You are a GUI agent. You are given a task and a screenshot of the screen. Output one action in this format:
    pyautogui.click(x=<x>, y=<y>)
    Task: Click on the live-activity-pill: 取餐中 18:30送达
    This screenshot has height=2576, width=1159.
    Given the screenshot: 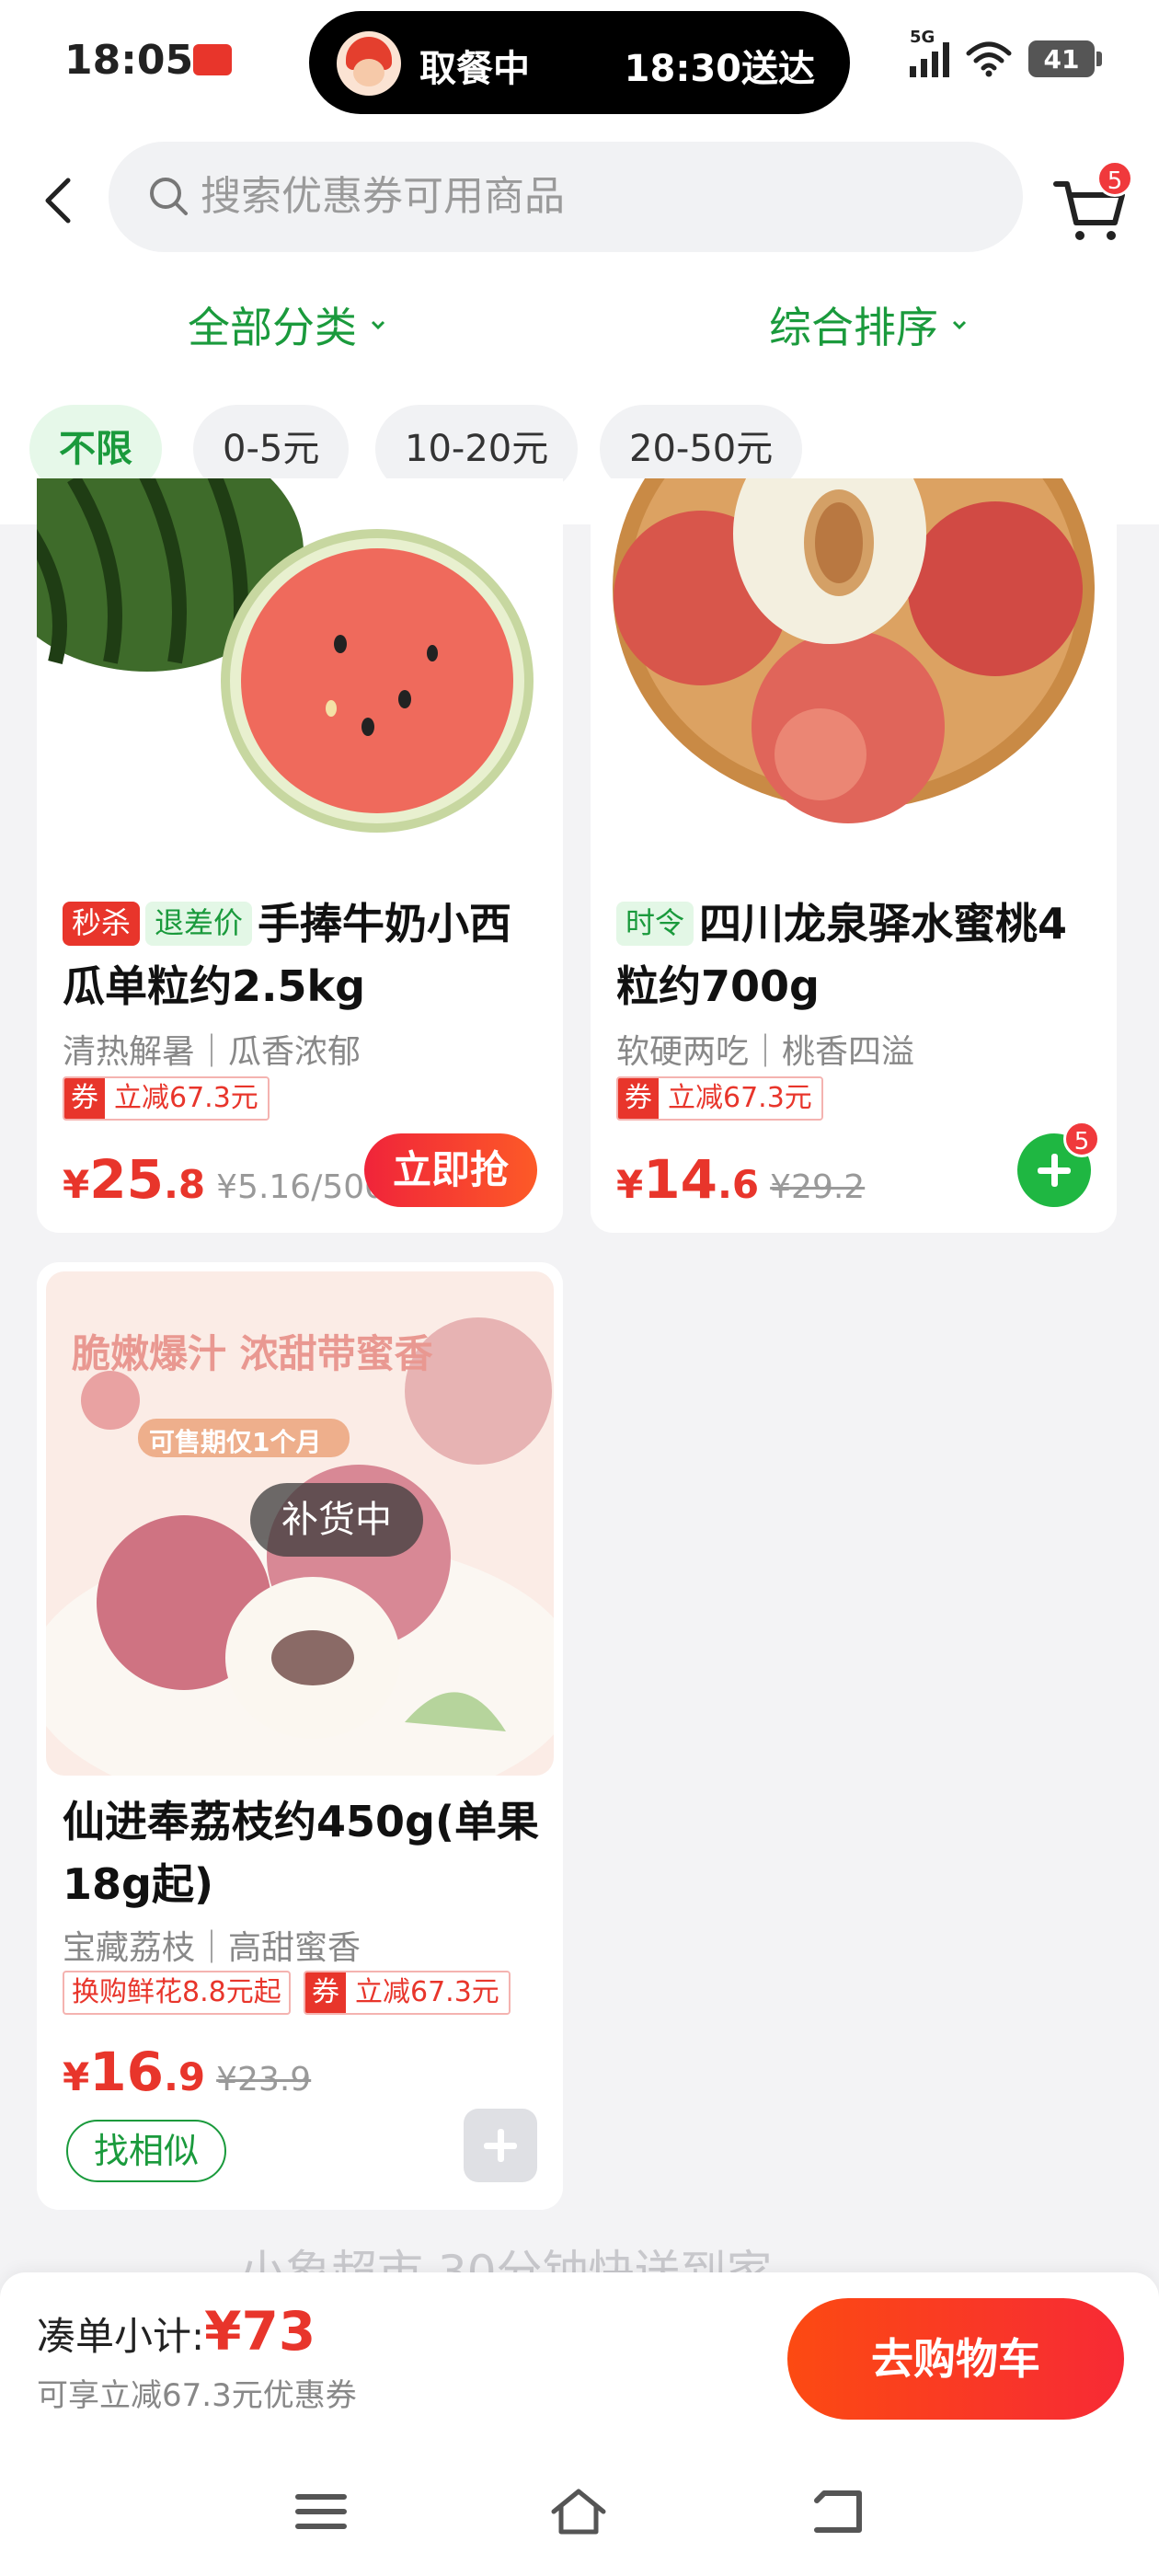 What is the action you would take?
    pyautogui.click(x=579, y=62)
    